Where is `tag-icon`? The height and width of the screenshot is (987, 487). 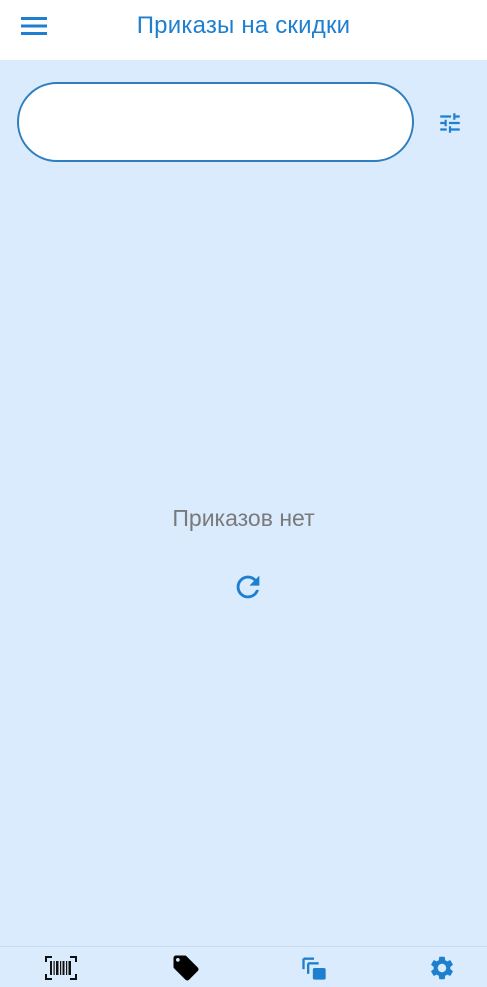
tag-icon is located at coordinates (186, 967).